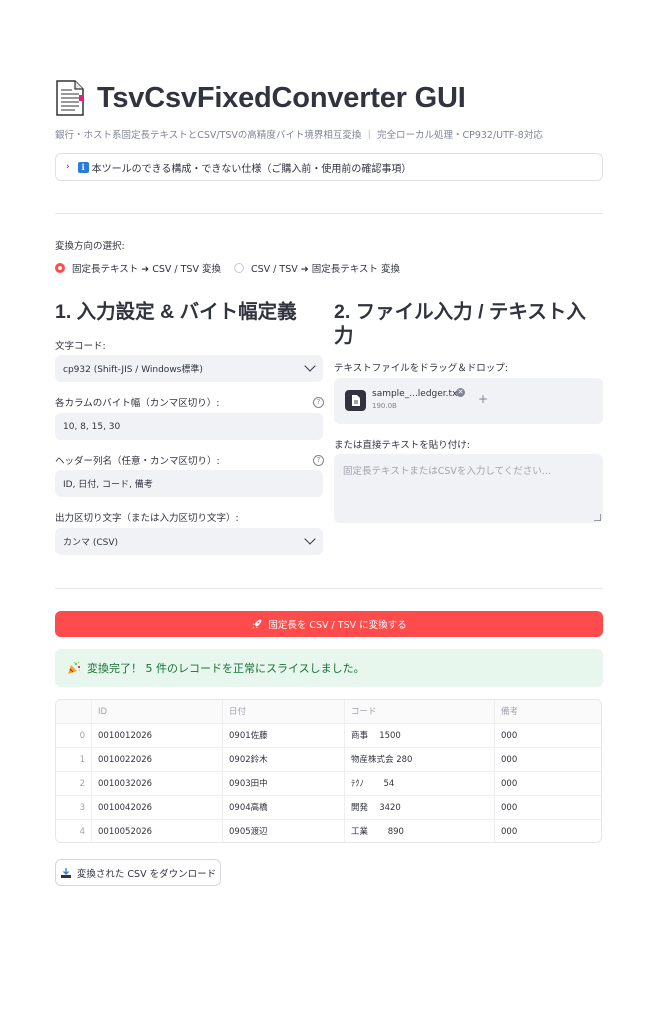 Image resolution: width=658 pixels, height=1024 pixels. What do you see at coordinates (283, 712) in the screenshot?
I see `table-column-header: 日付` at bounding box center [283, 712].